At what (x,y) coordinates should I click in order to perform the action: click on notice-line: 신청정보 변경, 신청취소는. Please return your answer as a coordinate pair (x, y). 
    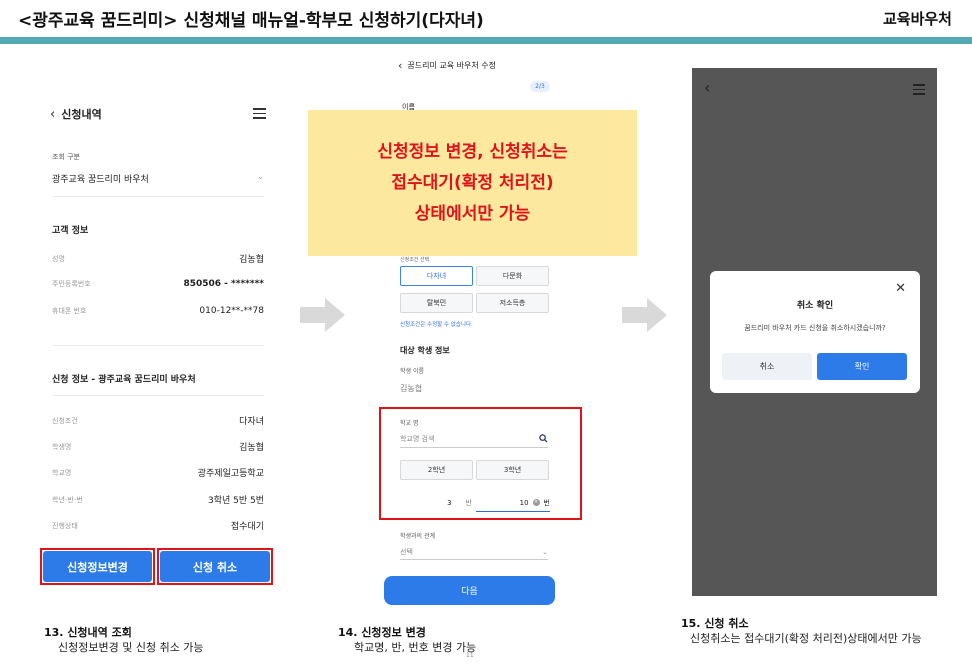
    Looking at the image, I should click on (472, 151).